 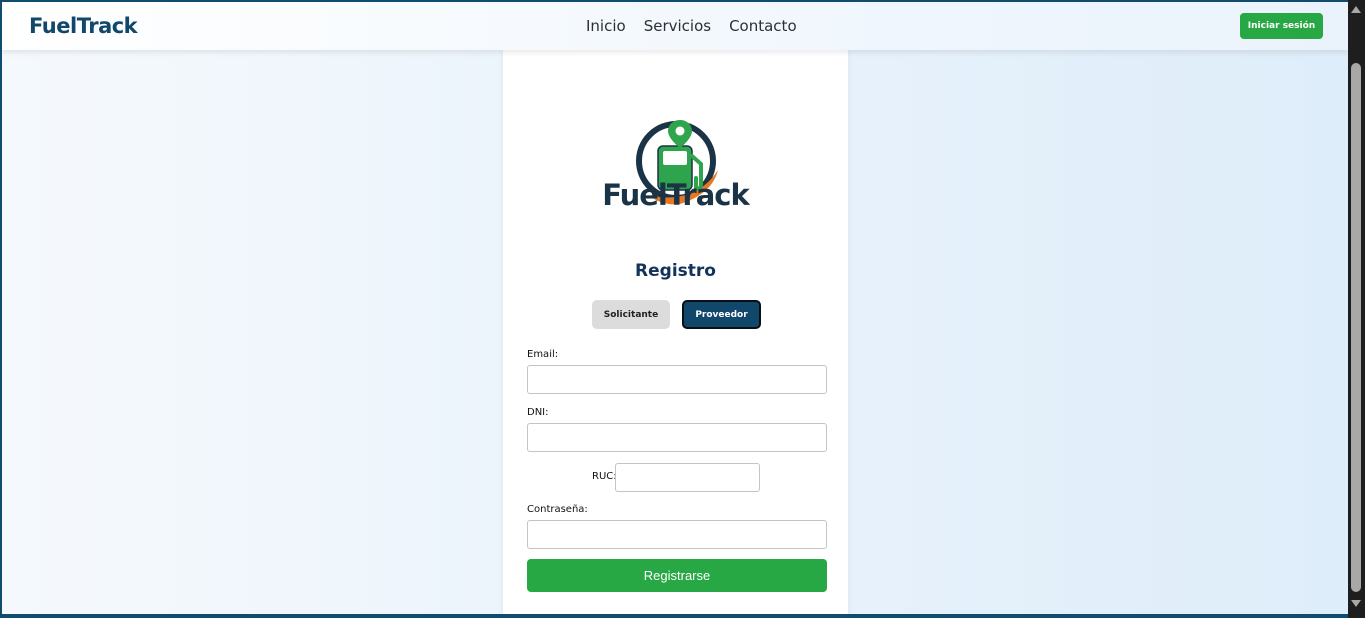 I want to click on password-field, so click(x=677, y=534).